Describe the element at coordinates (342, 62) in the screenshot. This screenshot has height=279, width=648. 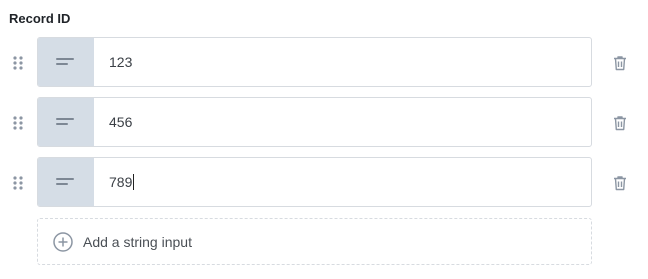
I see `input-value: 123` at that location.